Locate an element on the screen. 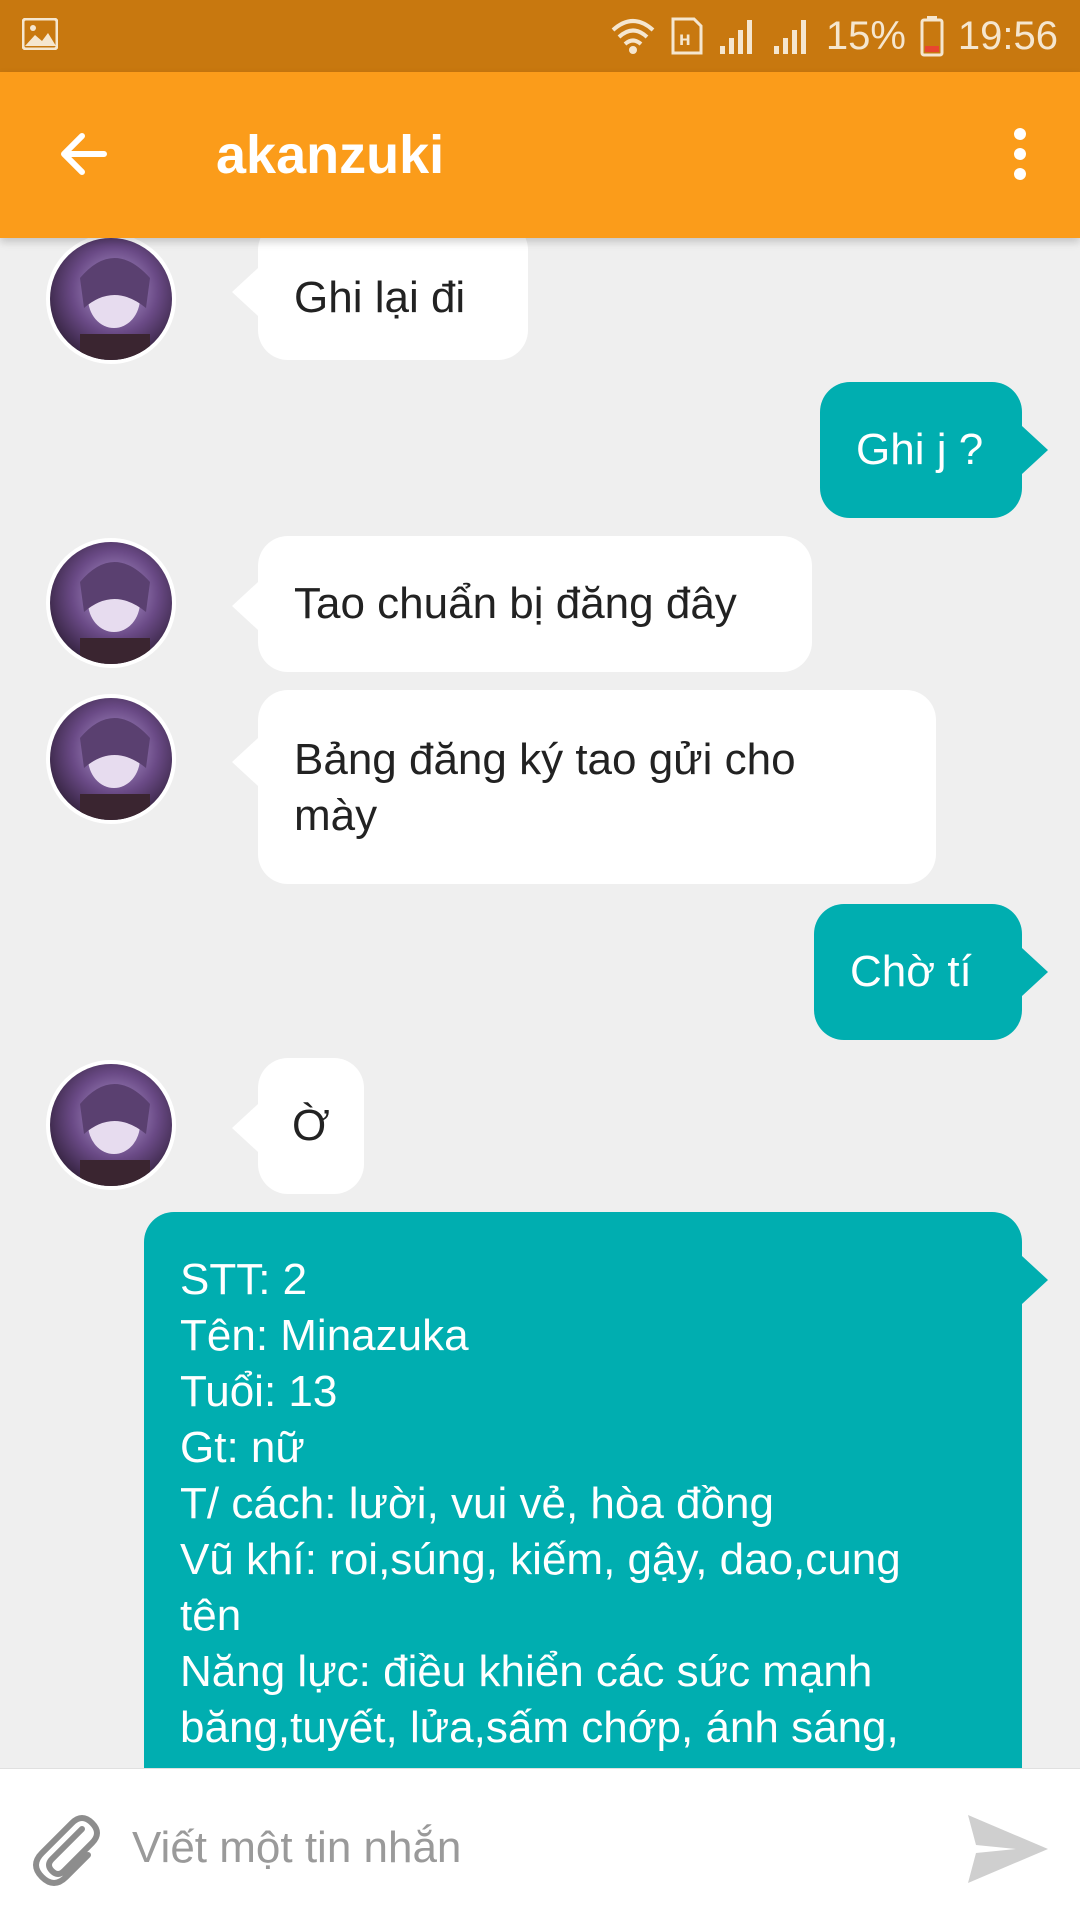 This screenshot has width=1080, height=1921. svg-text: H is located at coordinates (685, 41).